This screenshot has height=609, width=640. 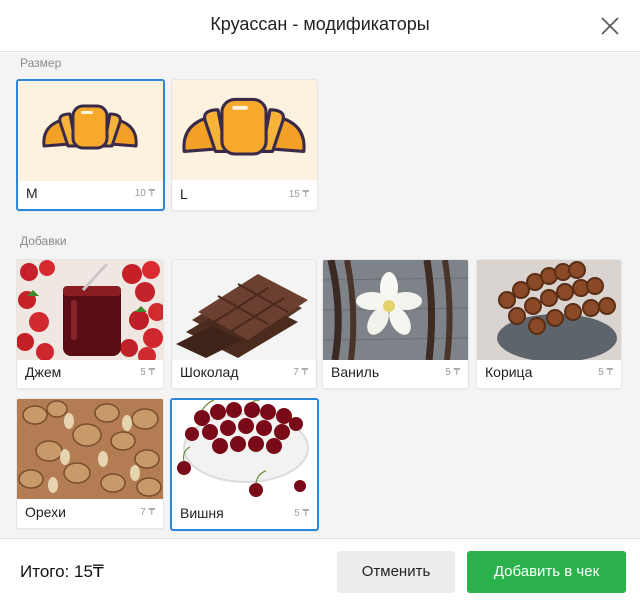 What do you see at coordinates (144, 193) in the screenshot?
I see `size-price: 10 ₸` at bounding box center [144, 193].